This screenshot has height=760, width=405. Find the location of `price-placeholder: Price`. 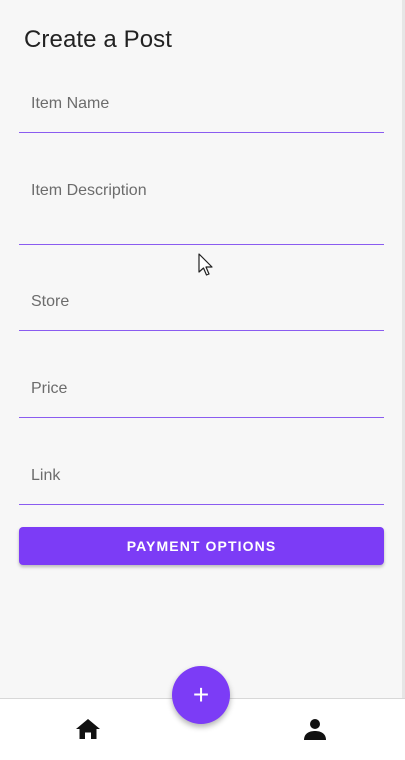

price-placeholder: Price is located at coordinates (49, 388).